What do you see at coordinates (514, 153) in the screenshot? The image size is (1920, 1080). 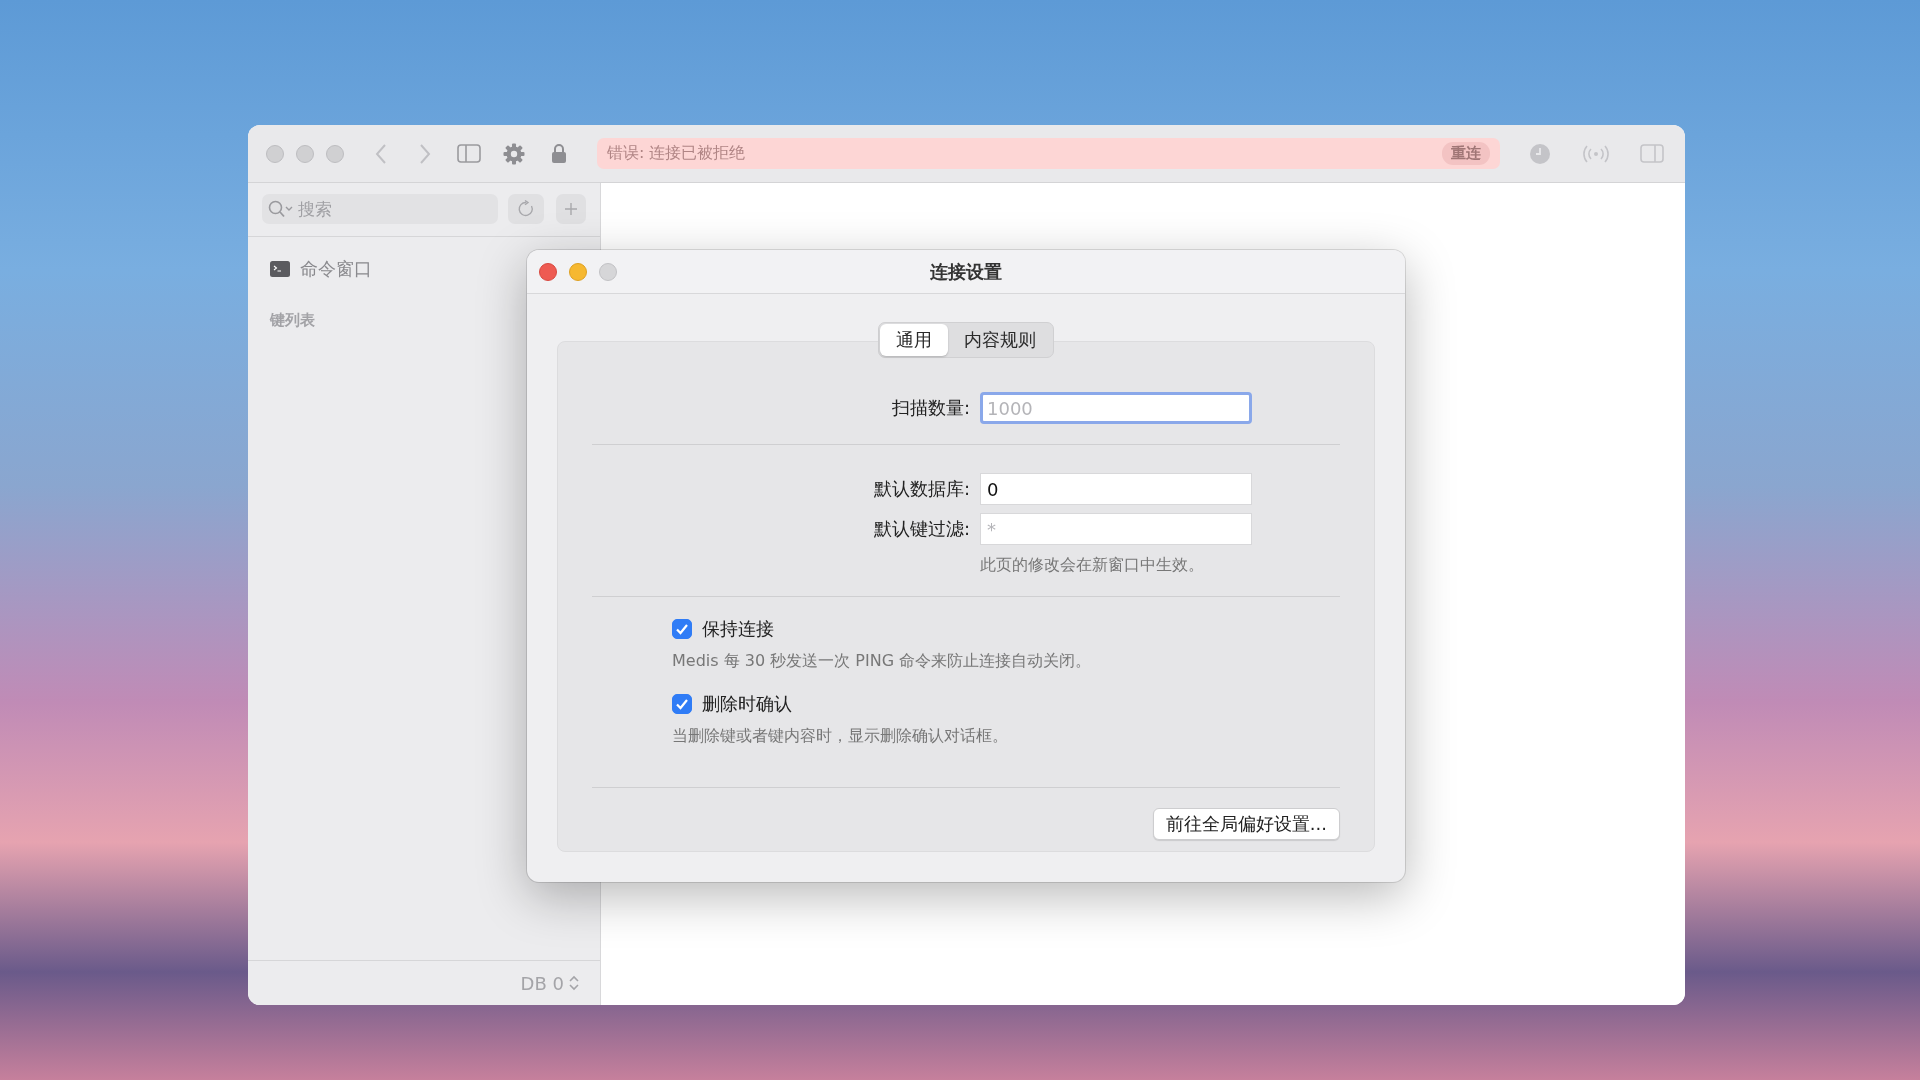 I see `settings-icon` at bounding box center [514, 153].